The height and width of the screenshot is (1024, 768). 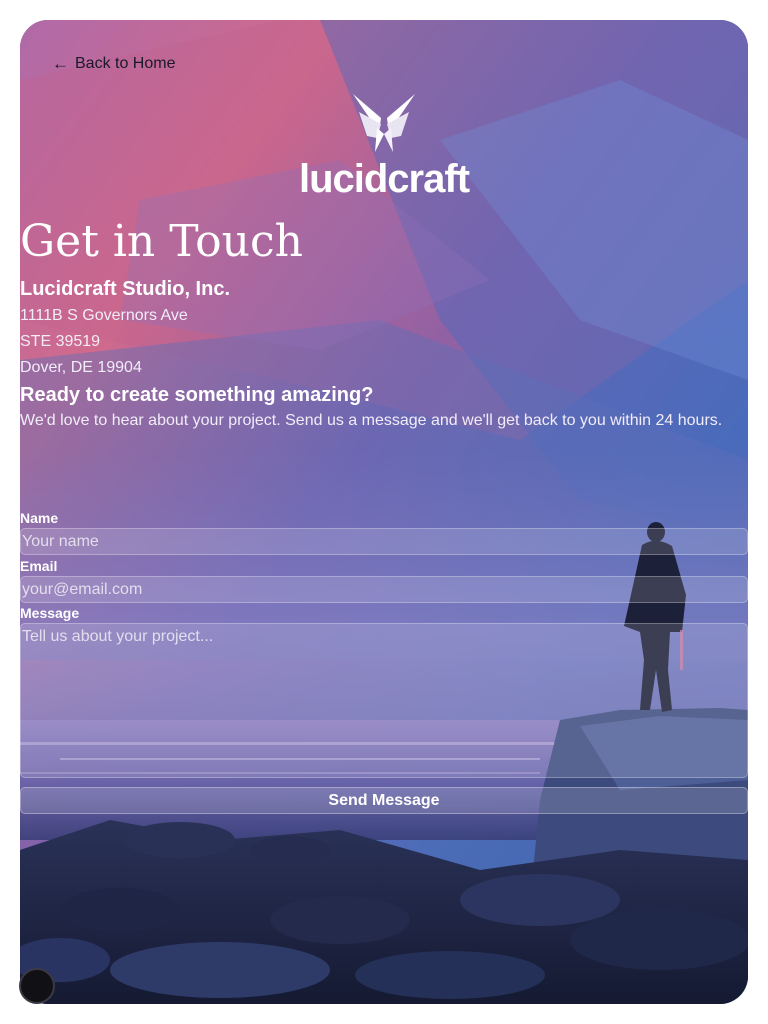 I want to click on address-line-2: STE 39519, so click(x=60, y=341).